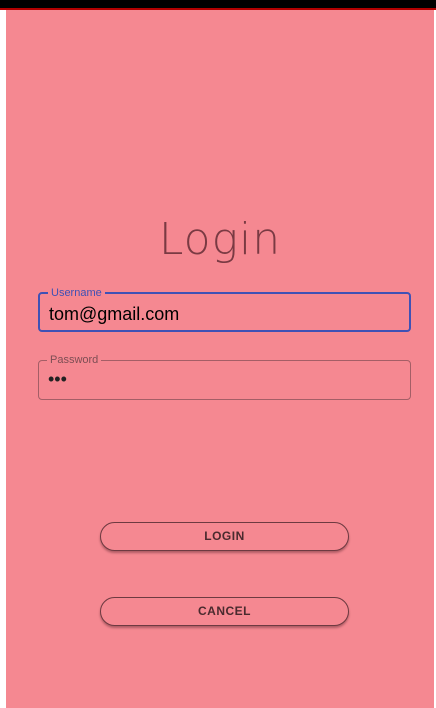  What do you see at coordinates (57, 379) in the screenshot?
I see `password-input: •••` at bounding box center [57, 379].